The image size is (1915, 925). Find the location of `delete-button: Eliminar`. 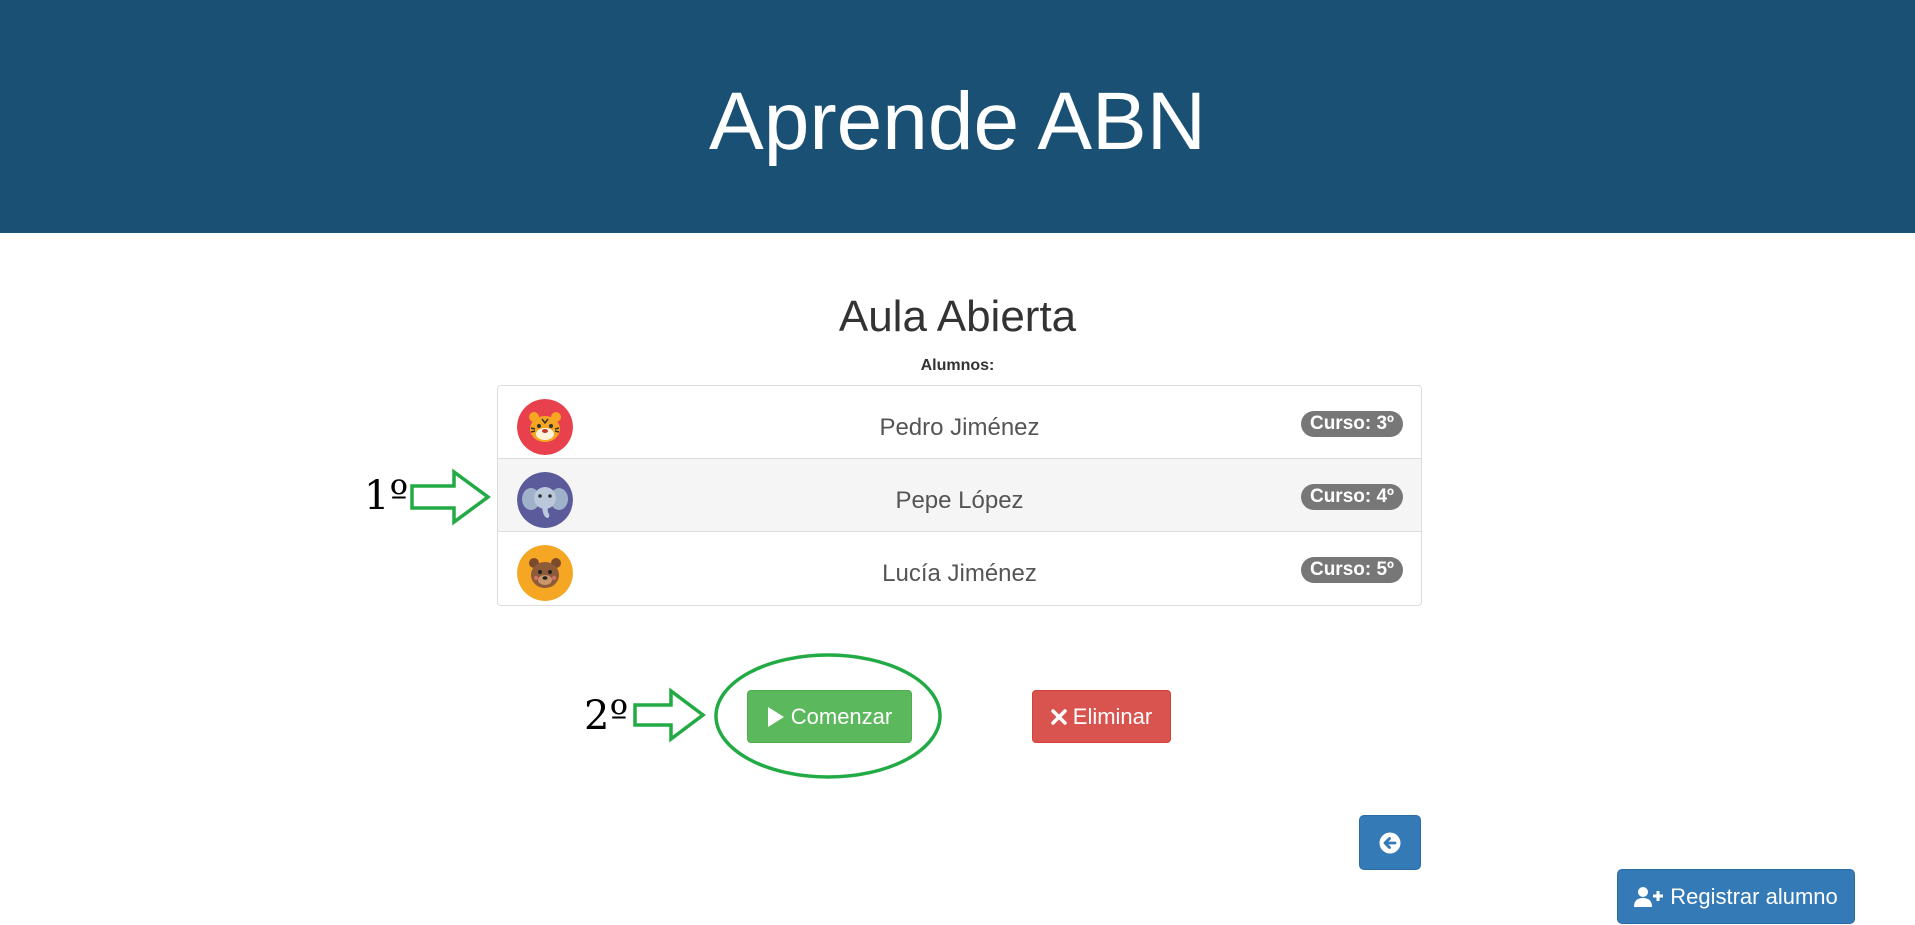

delete-button: Eliminar is located at coordinates (1101, 716).